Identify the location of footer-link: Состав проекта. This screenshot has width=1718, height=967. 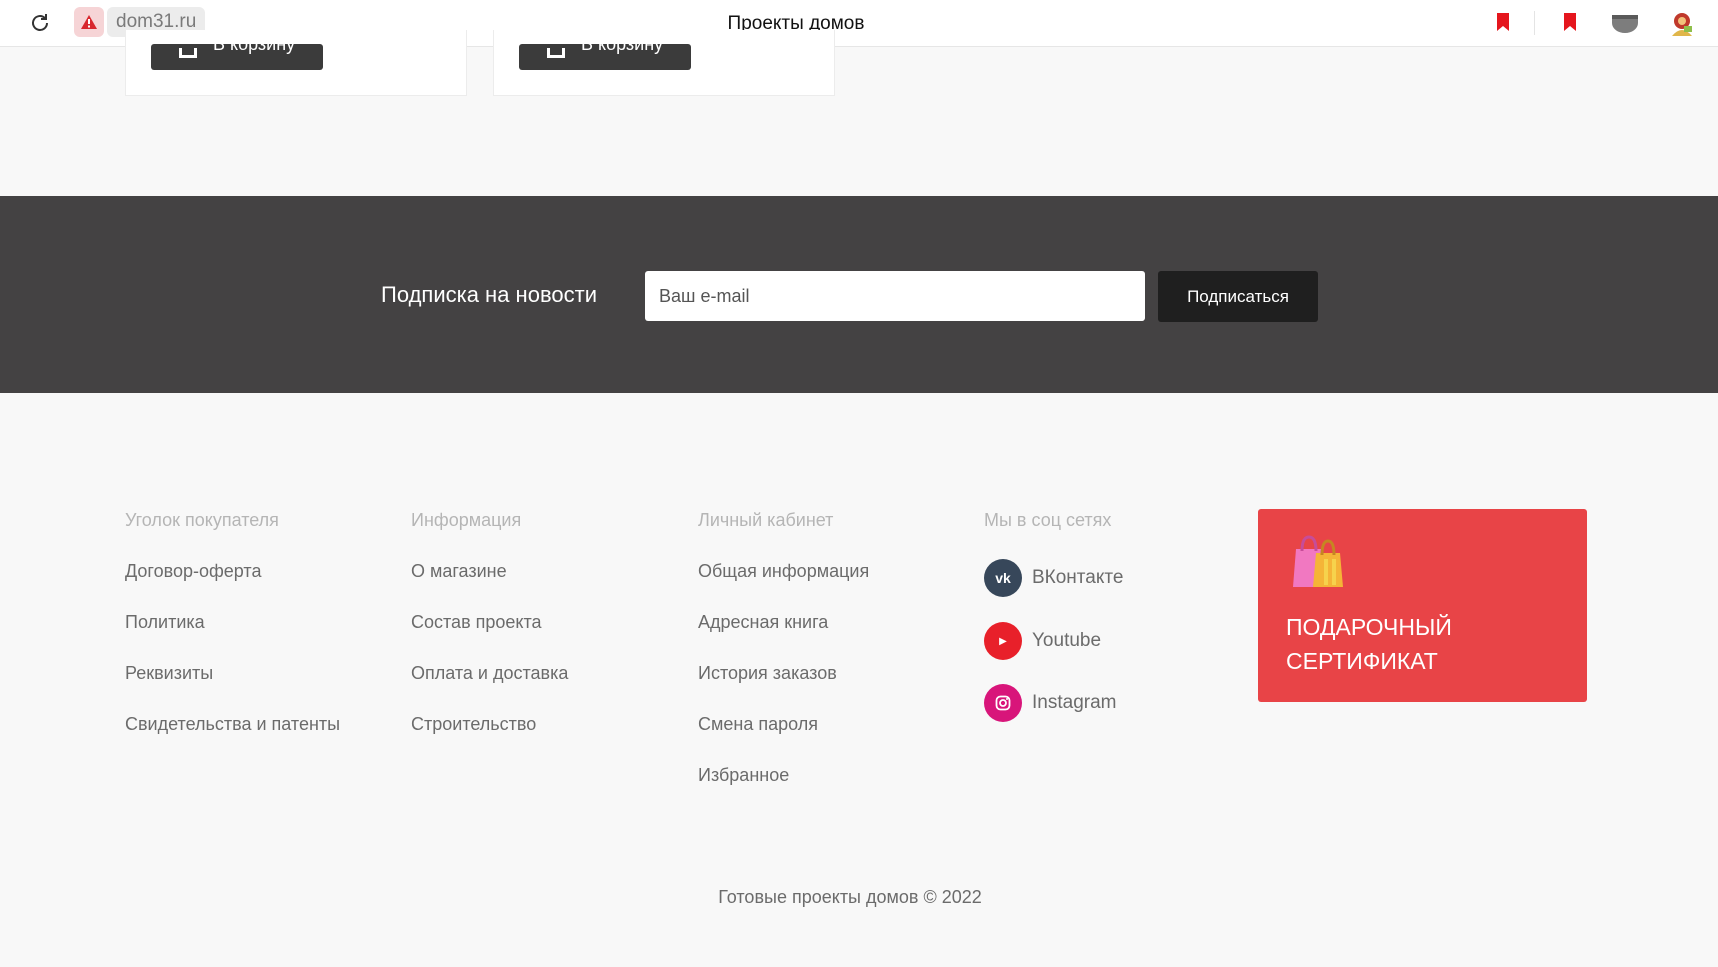
(489, 624).